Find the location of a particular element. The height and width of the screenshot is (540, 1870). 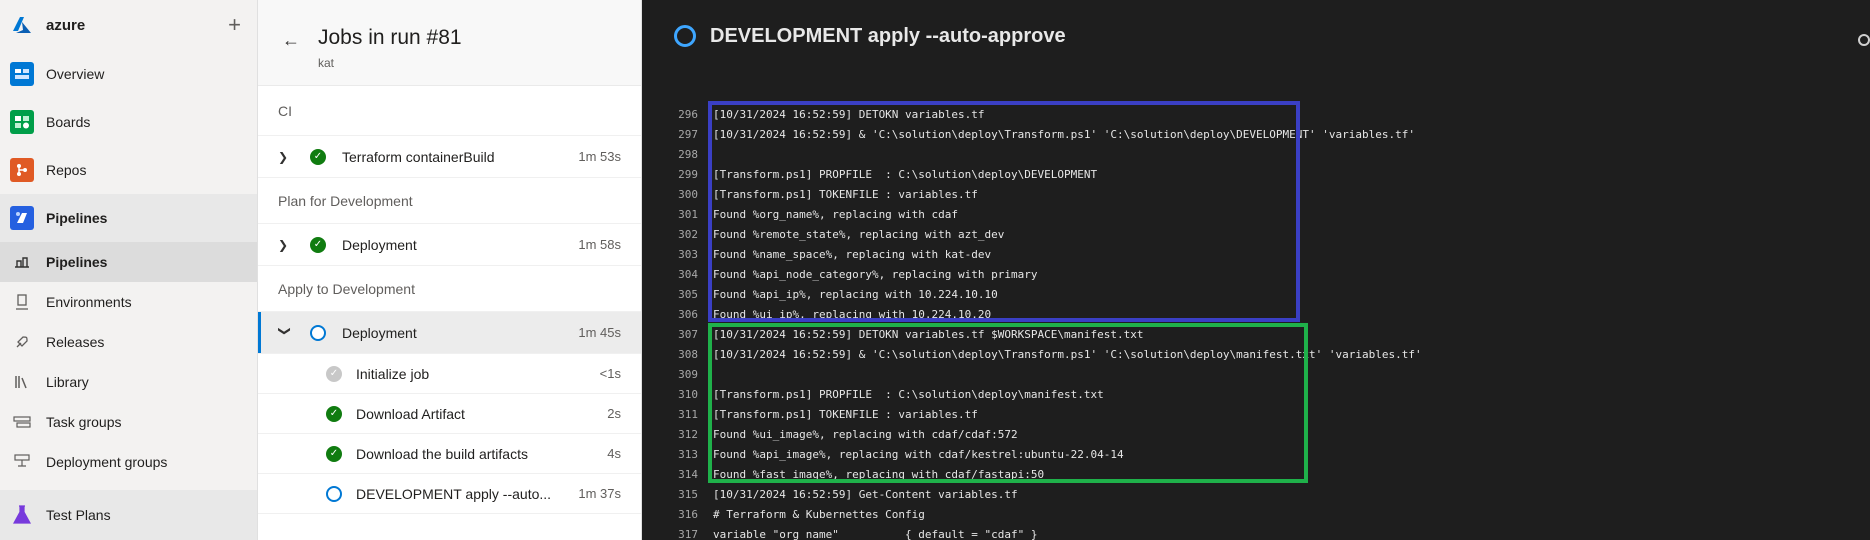

back-arrow-icon: ← is located at coordinates (291, 40).